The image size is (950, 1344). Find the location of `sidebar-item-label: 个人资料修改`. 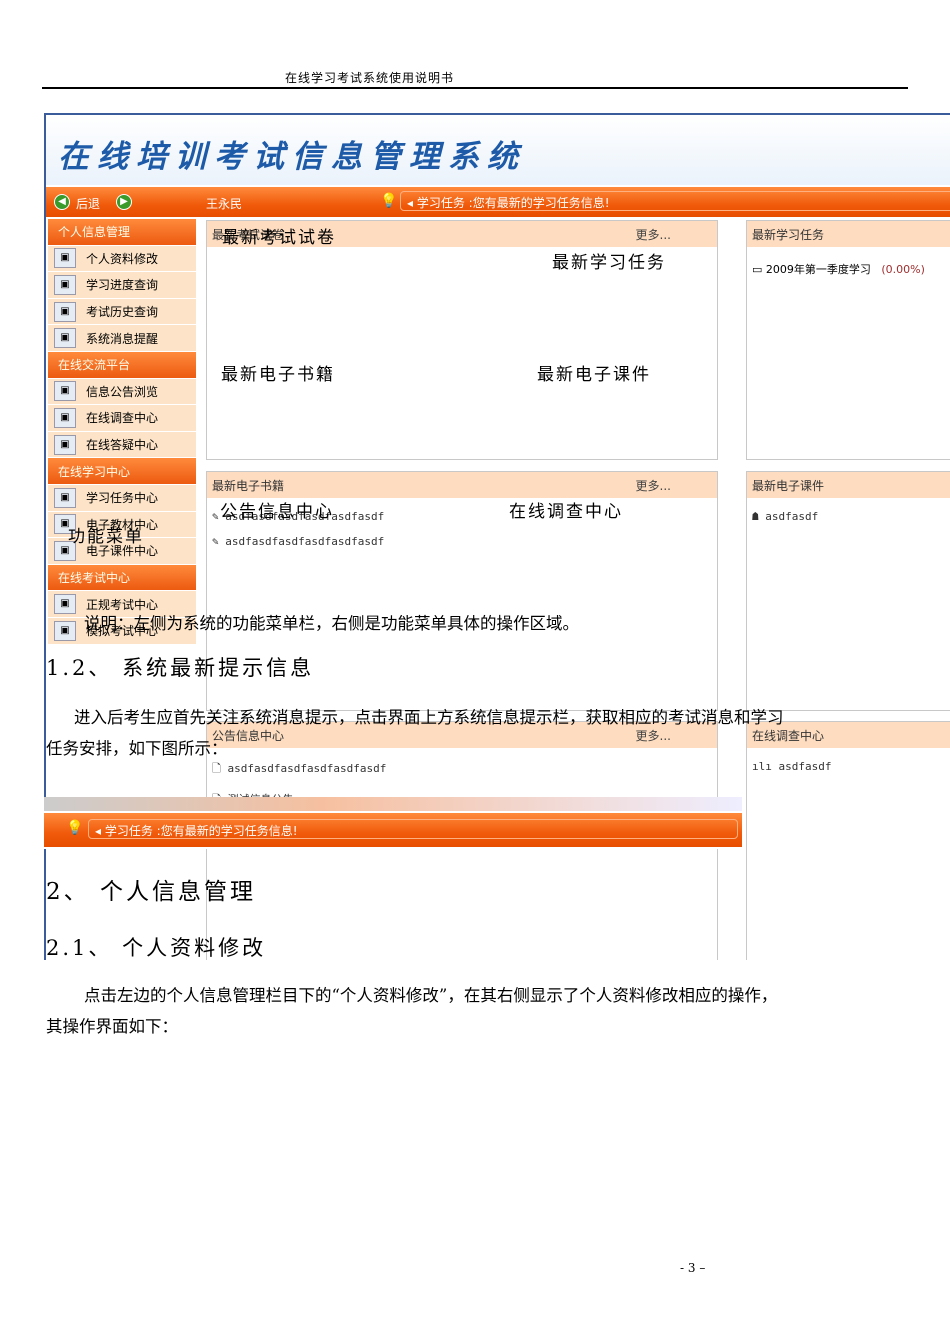

sidebar-item-label: 个人资料修改 is located at coordinates (122, 258).